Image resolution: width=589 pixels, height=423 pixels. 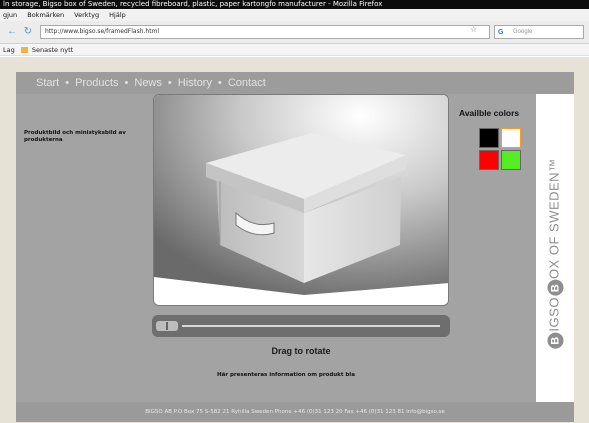 I want to click on nav-products: Products •, so click(x=101, y=83).